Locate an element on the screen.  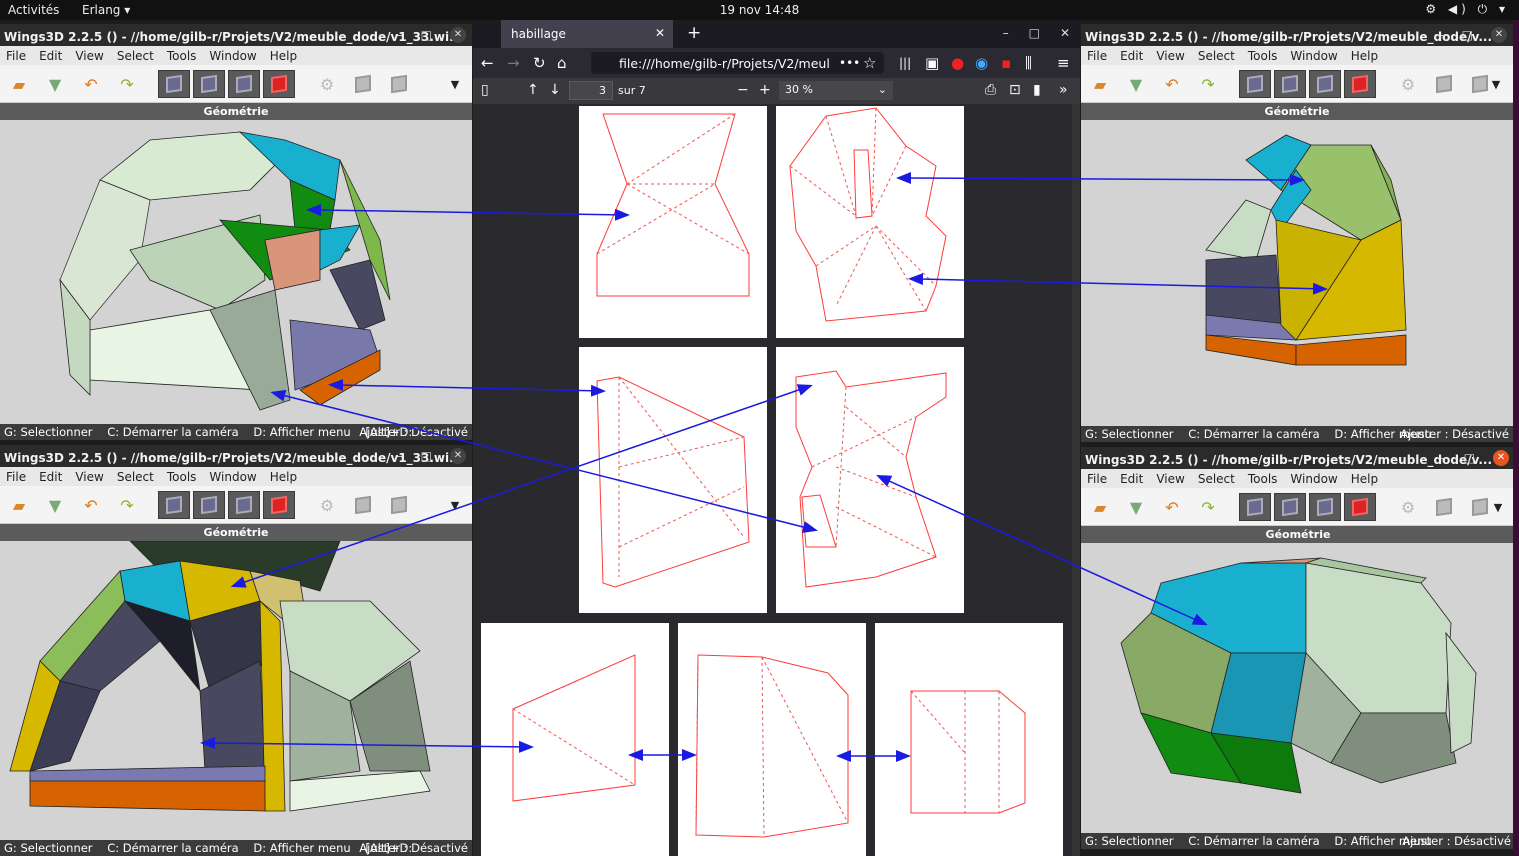
zoom-in-icon: + is located at coordinates (765, 90).